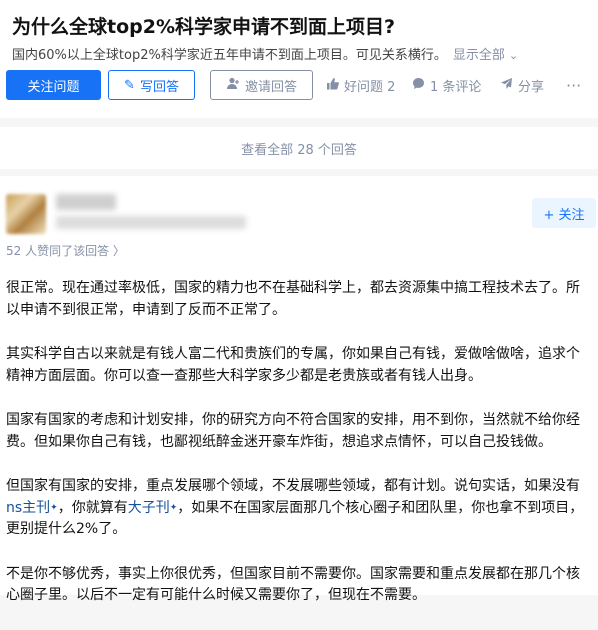 This screenshot has width=598, height=630. Describe the element at coordinates (573, 85) in the screenshot. I see `more-options-icon: ···` at that location.